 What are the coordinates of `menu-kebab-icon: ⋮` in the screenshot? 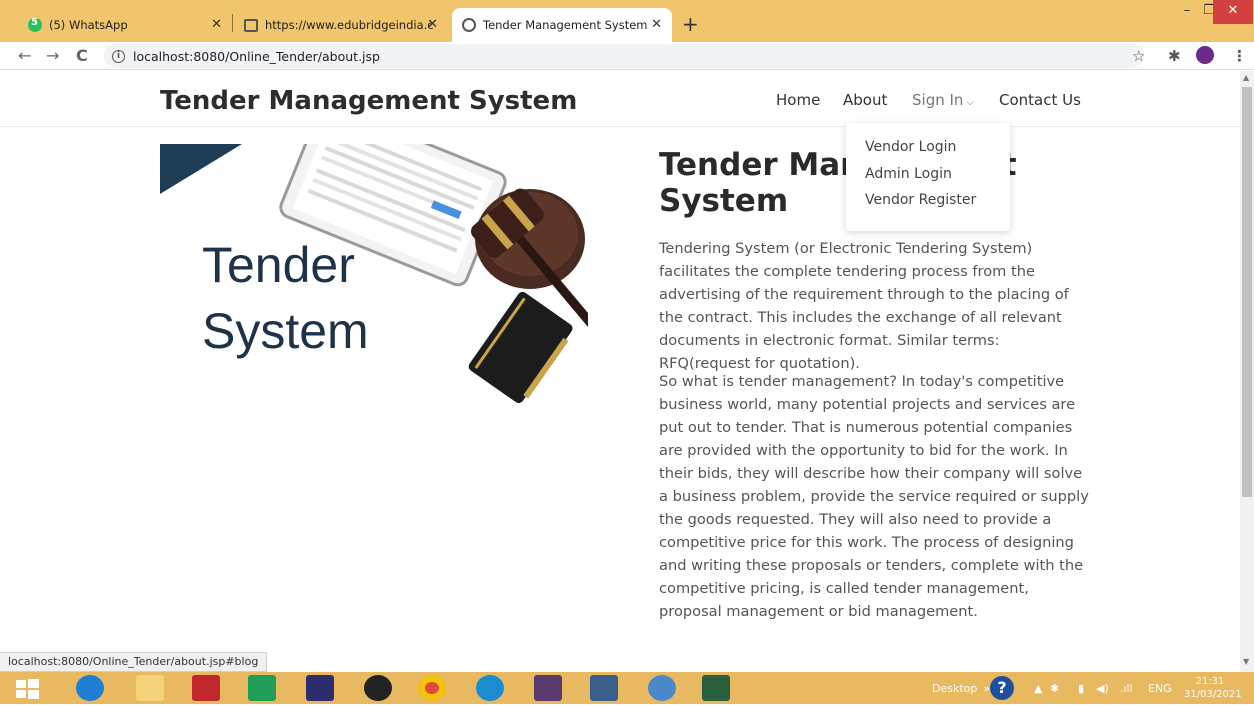 It's located at (1239, 56).